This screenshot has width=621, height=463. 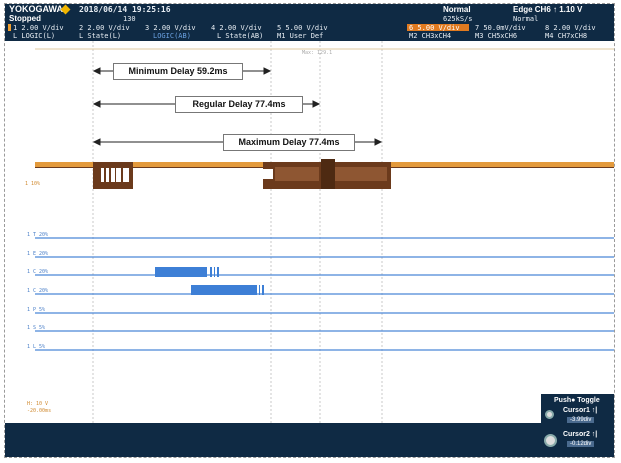 What do you see at coordinates (170, 28) in the screenshot?
I see `ch3-scale: 3 2.00 V/div` at bounding box center [170, 28].